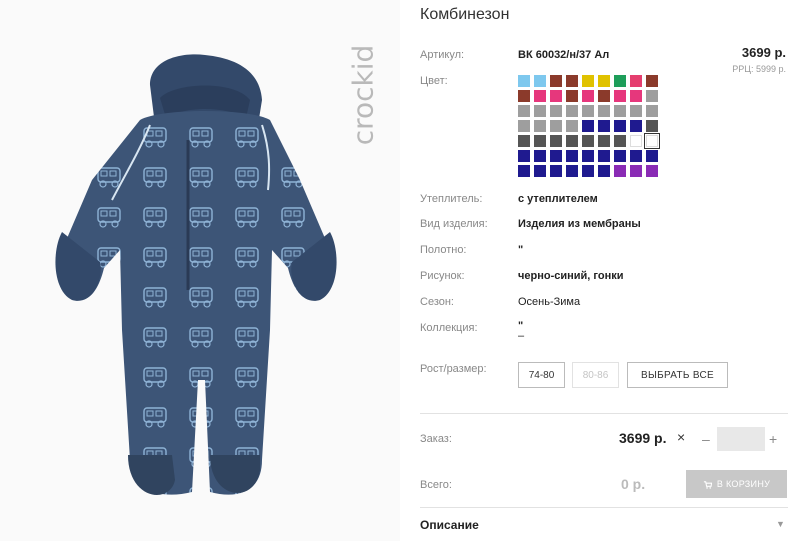  I want to click on type-value: Изделия из мембраны, so click(579, 224).